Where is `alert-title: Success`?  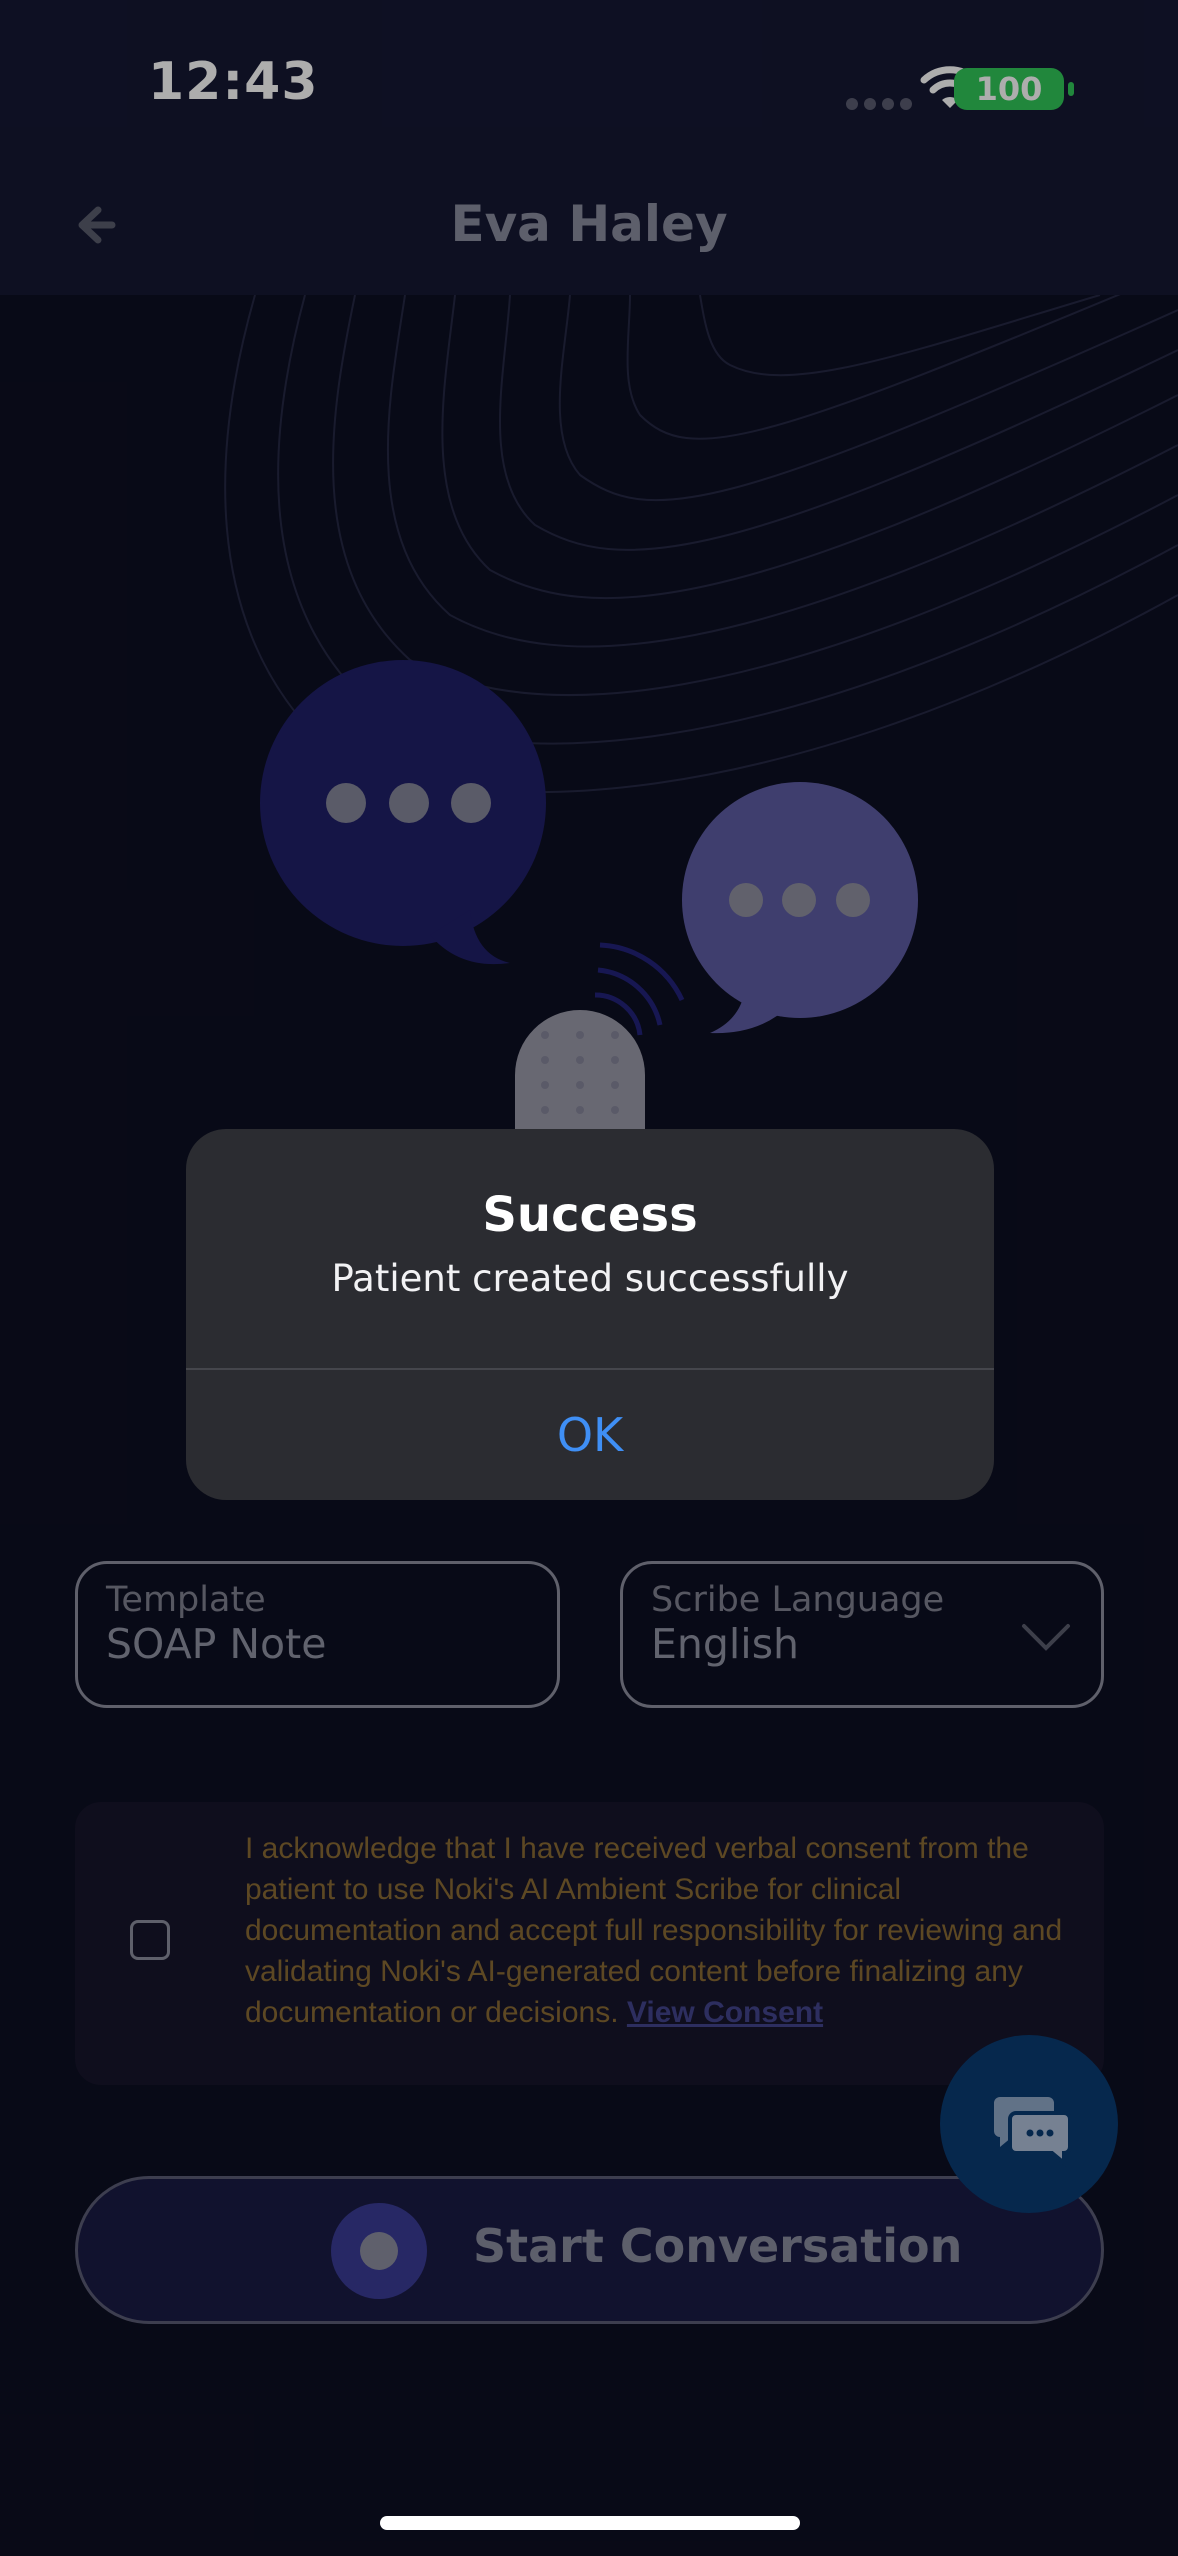
alert-title: Success is located at coordinates (590, 1215).